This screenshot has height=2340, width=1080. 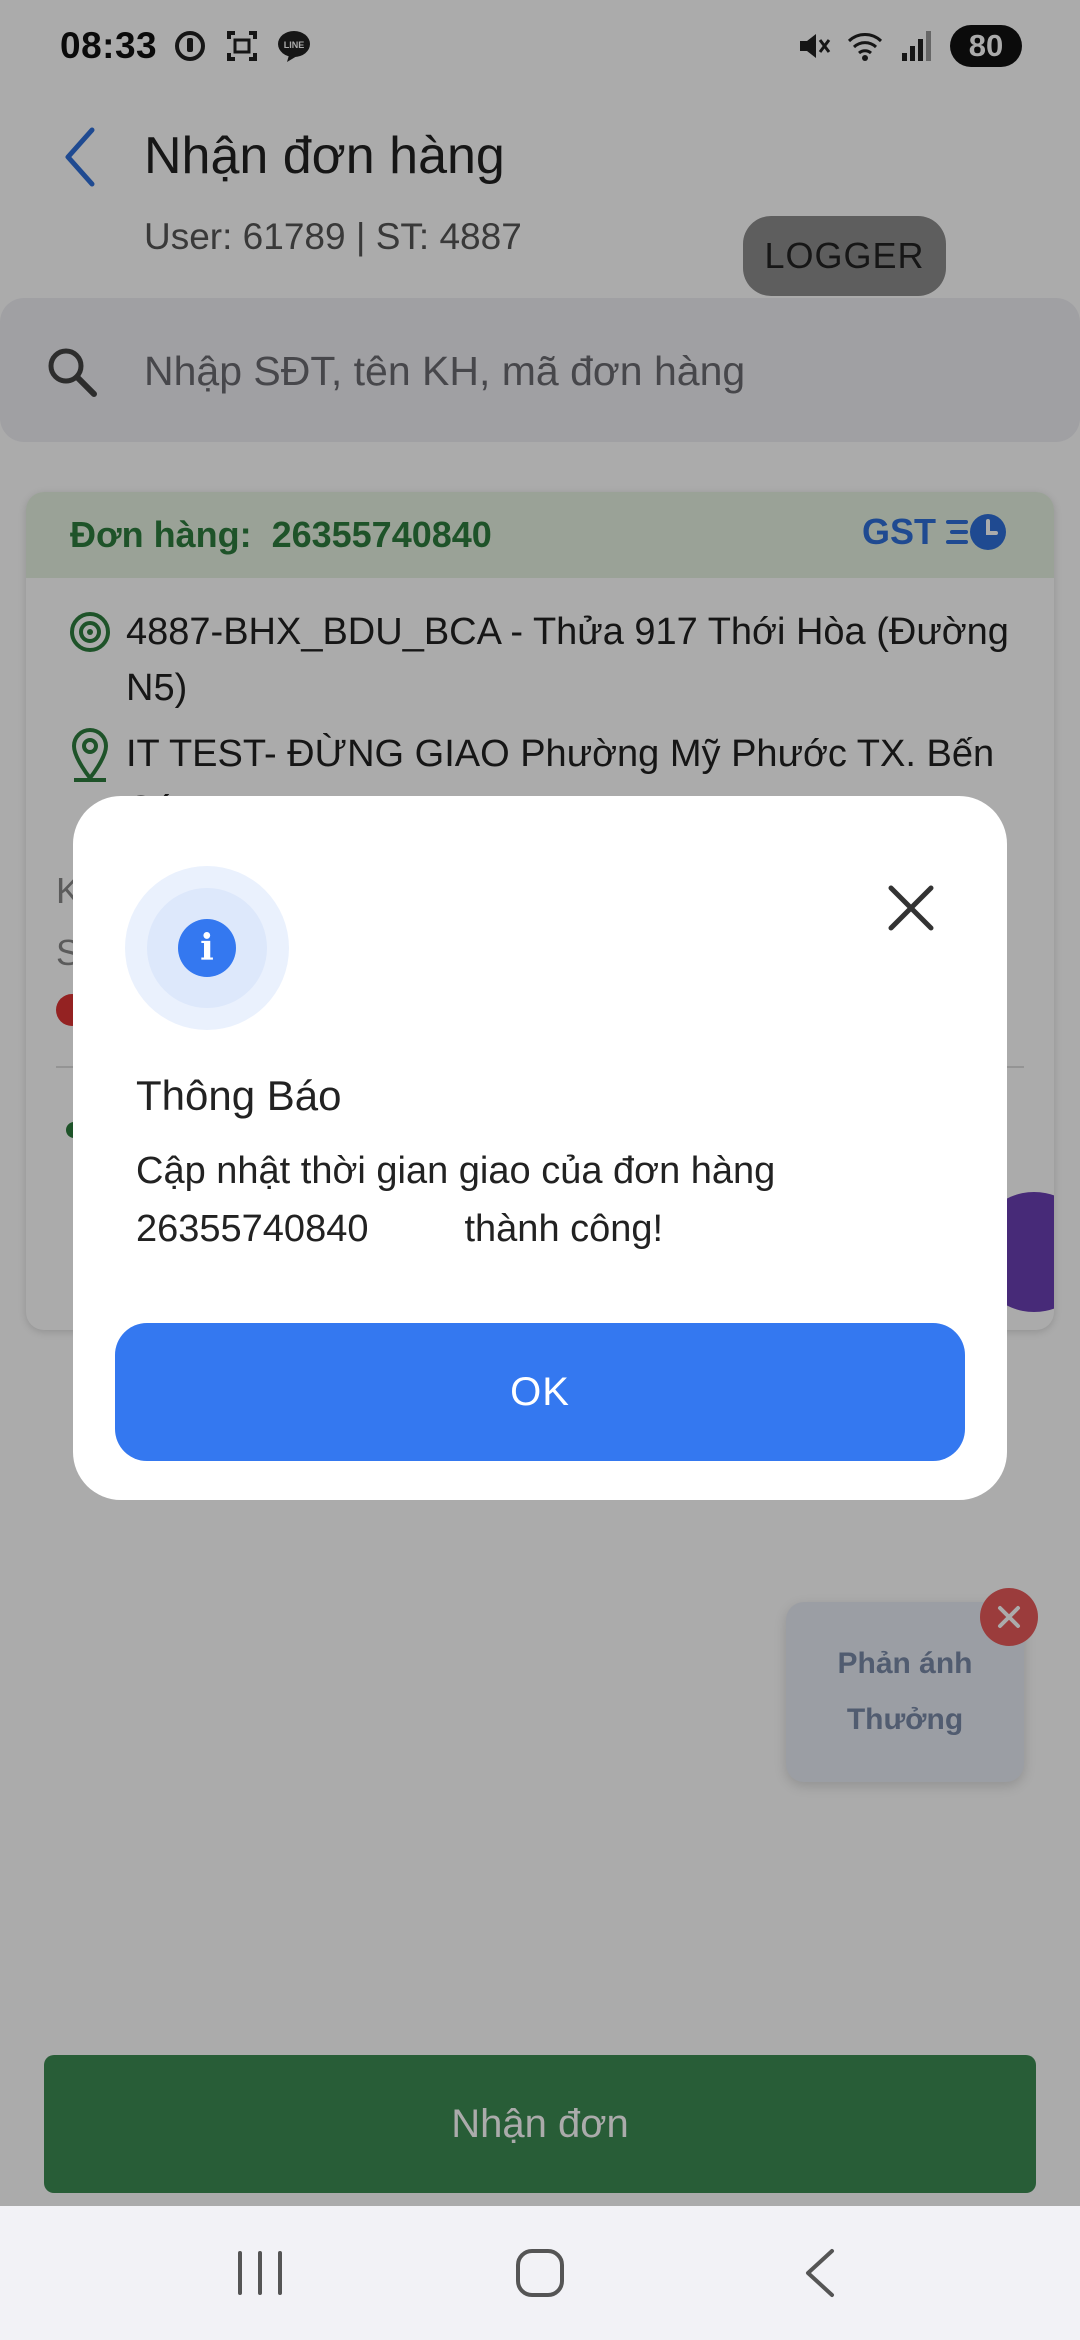 What do you see at coordinates (911, 908) in the screenshot?
I see `close-icon` at bounding box center [911, 908].